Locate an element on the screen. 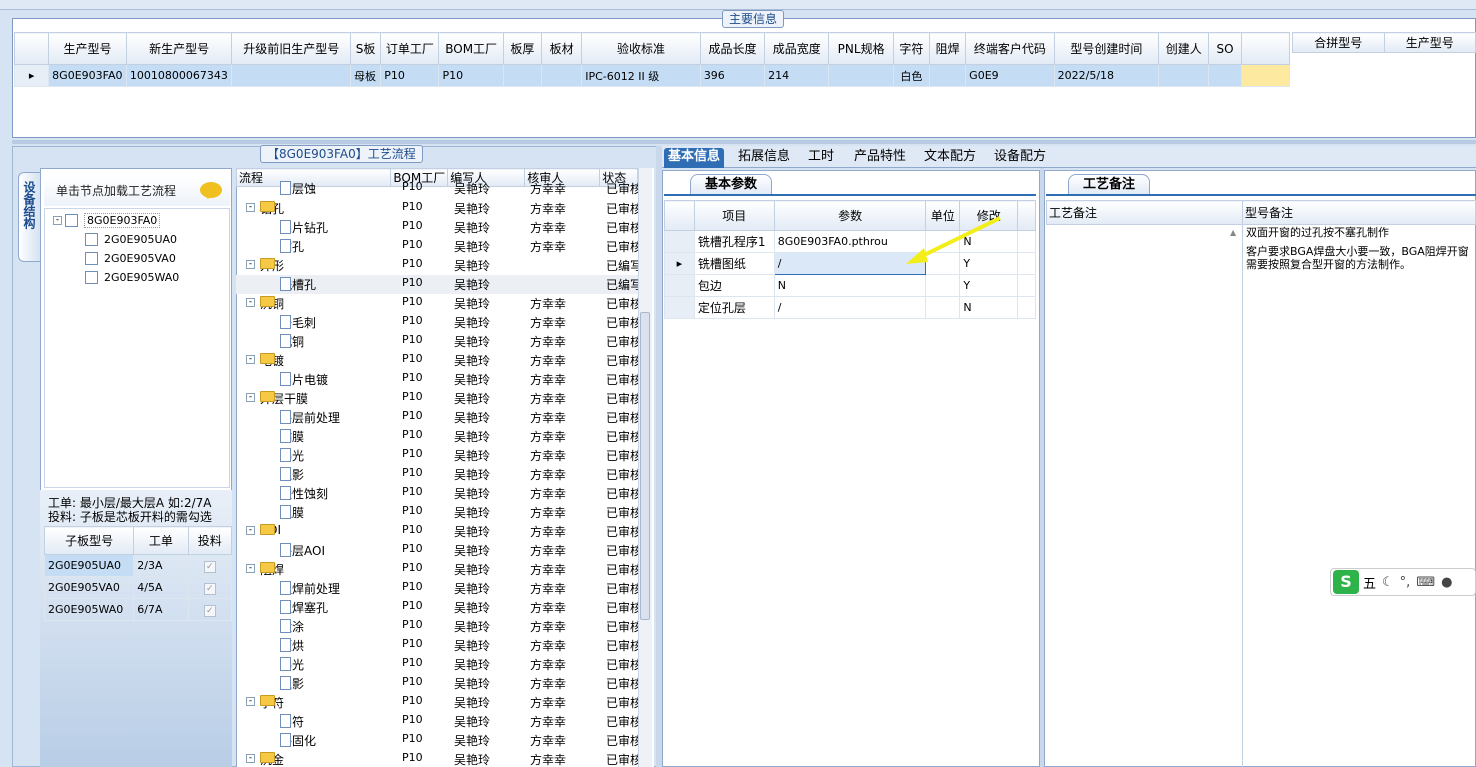  modify-cell: N is located at coordinates (989, 307).